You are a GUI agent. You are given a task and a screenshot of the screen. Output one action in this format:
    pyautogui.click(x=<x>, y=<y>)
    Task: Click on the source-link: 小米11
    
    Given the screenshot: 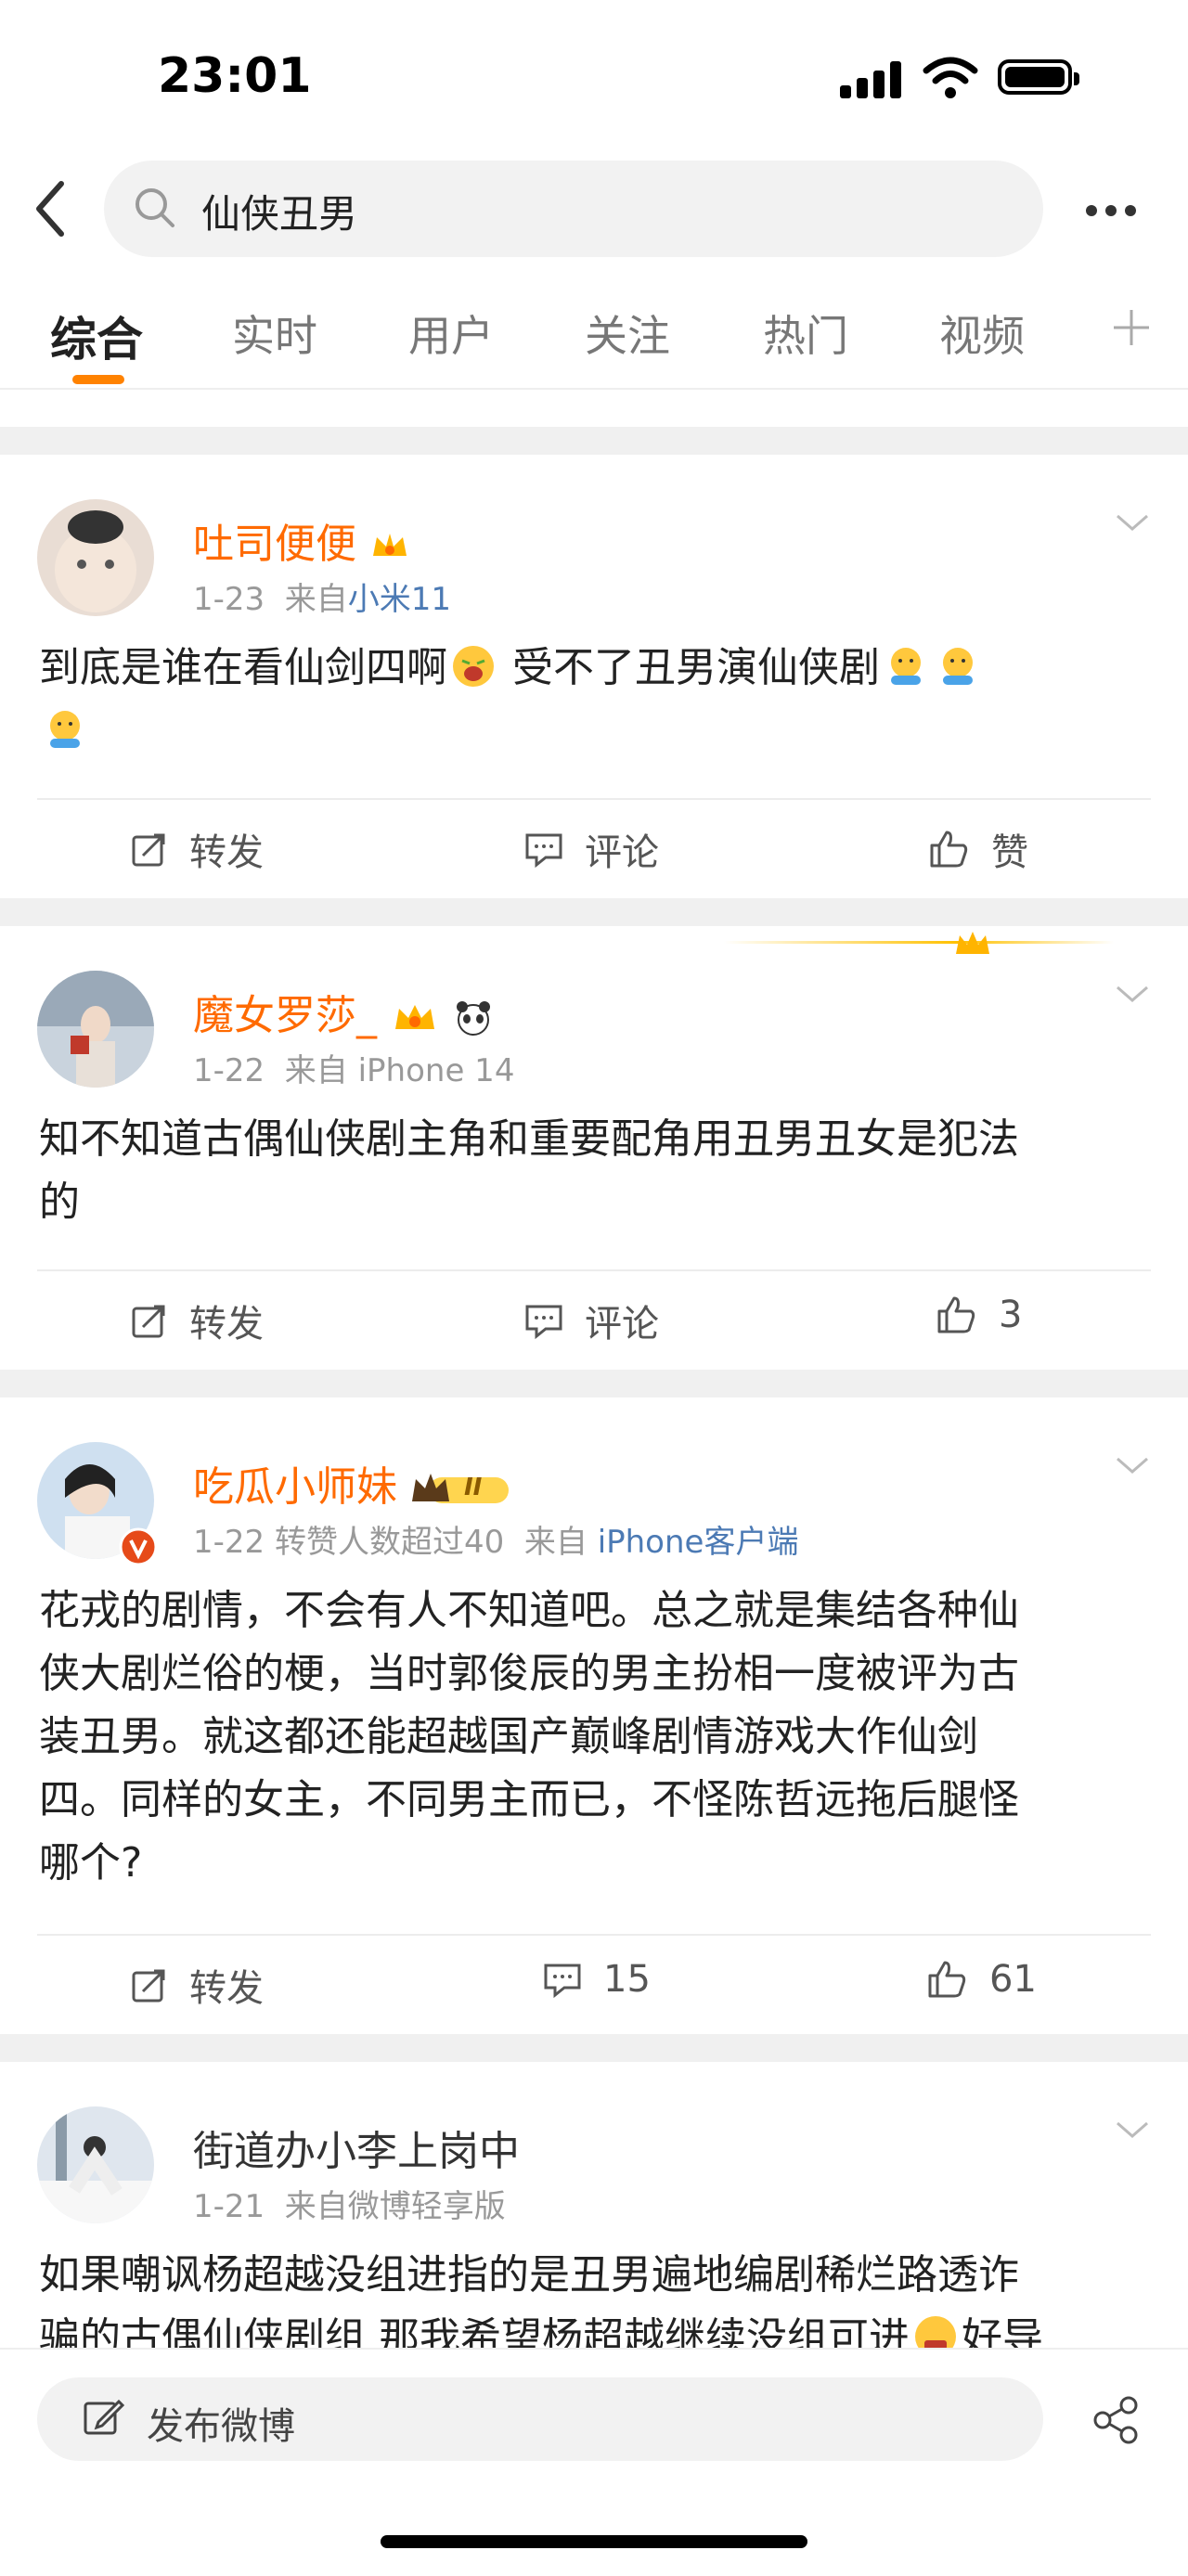 What is the action you would take?
    pyautogui.click(x=399, y=600)
    